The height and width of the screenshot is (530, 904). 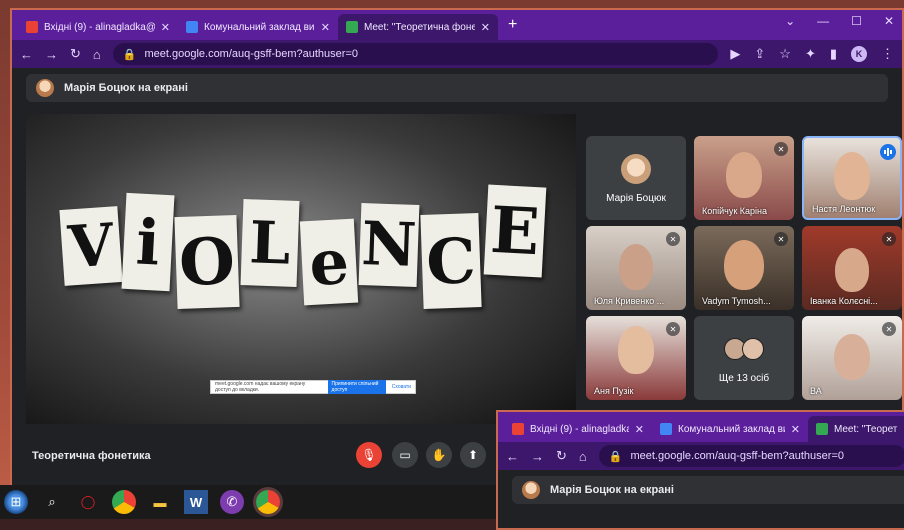 What do you see at coordinates (753, 349) in the screenshot?
I see `participant-mini-avatar` at bounding box center [753, 349].